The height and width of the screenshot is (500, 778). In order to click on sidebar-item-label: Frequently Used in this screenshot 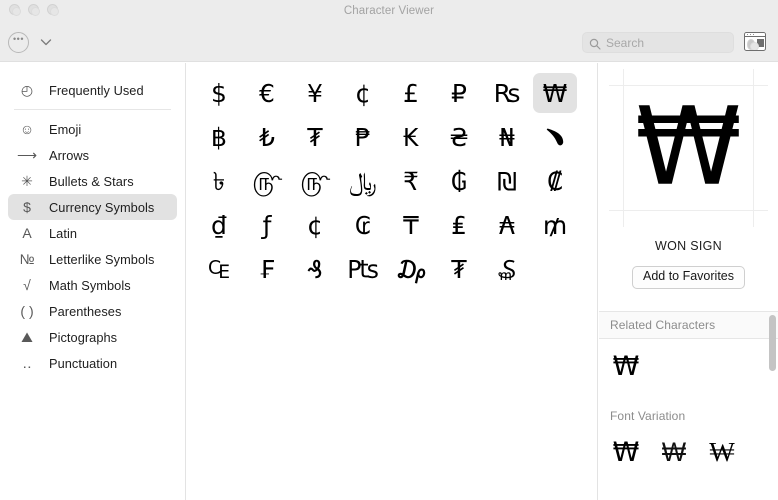, I will do `click(96, 90)`.